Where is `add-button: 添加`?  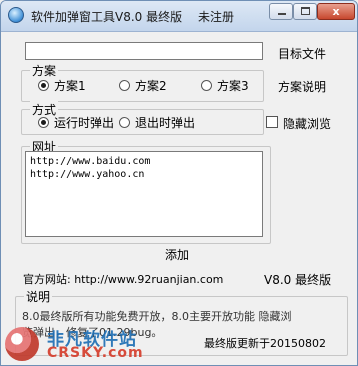 add-button: 添加 is located at coordinates (177, 254).